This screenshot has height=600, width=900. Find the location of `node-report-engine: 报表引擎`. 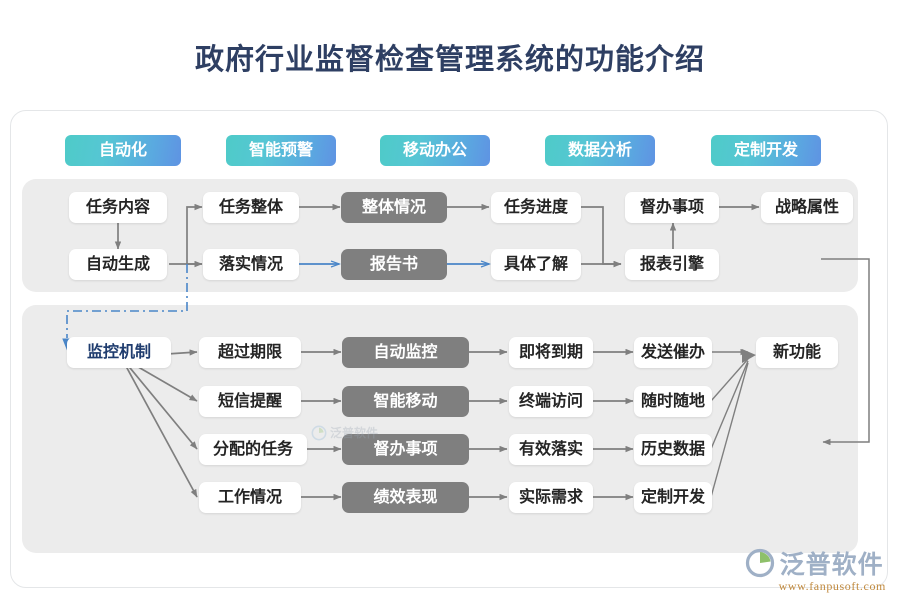

node-report-engine: 报表引擎 is located at coordinates (672, 264).